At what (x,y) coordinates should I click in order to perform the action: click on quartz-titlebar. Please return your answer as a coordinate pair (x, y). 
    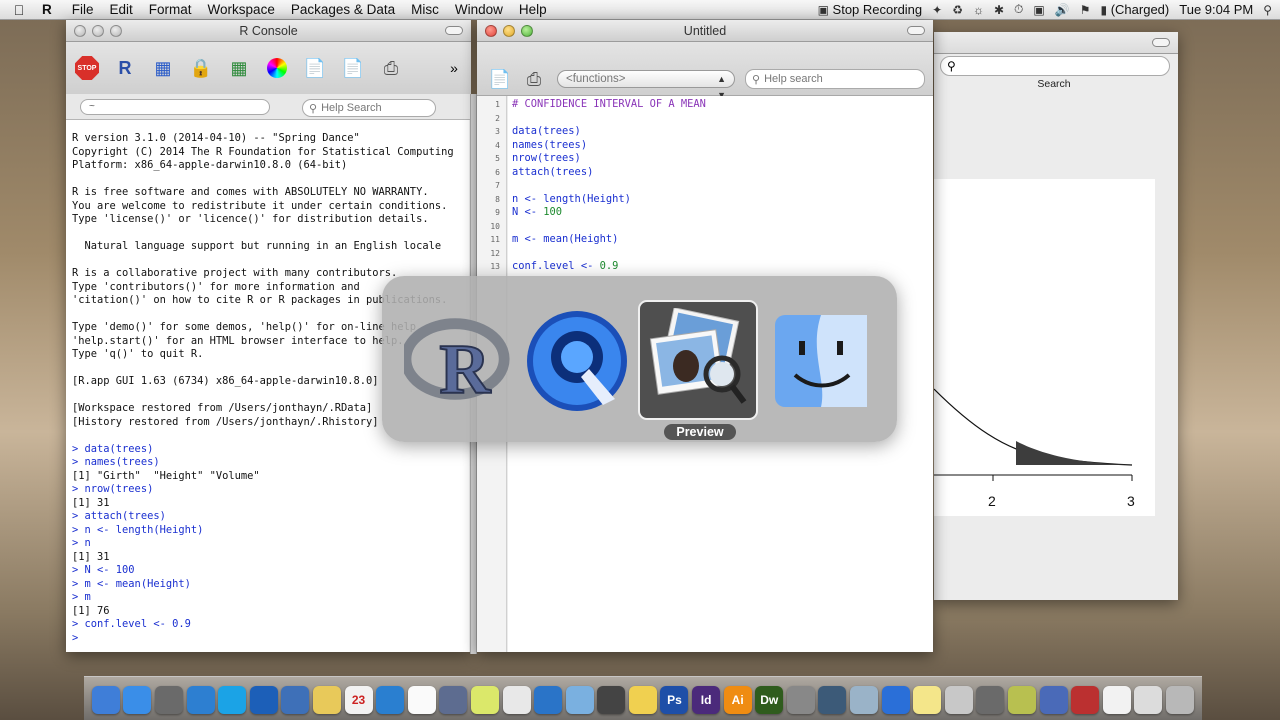
    Looking at the image, I should click on (1056, 43).